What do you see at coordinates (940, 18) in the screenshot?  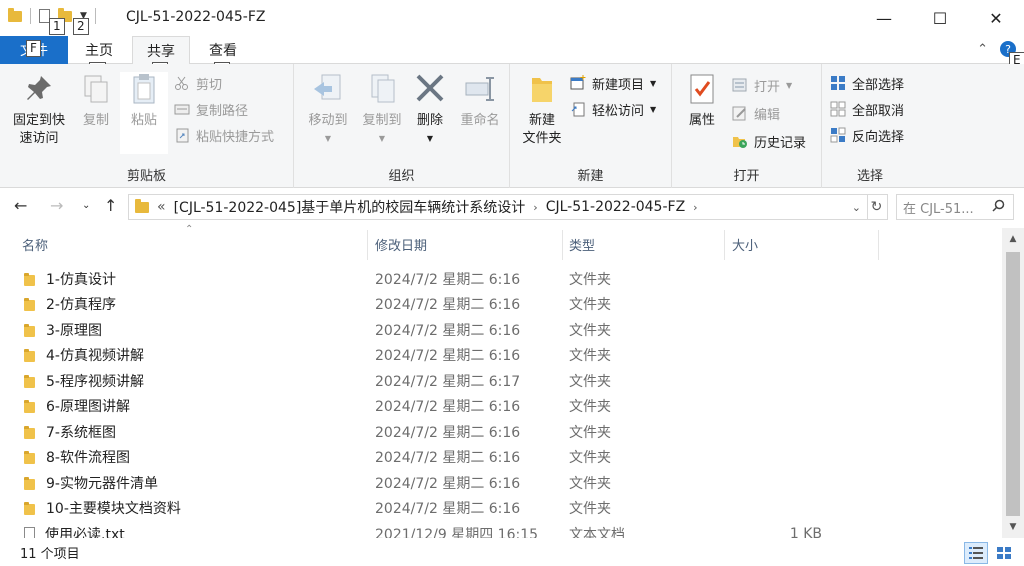 I see `maximize-button: ☐` at bounding box center [940, 18].